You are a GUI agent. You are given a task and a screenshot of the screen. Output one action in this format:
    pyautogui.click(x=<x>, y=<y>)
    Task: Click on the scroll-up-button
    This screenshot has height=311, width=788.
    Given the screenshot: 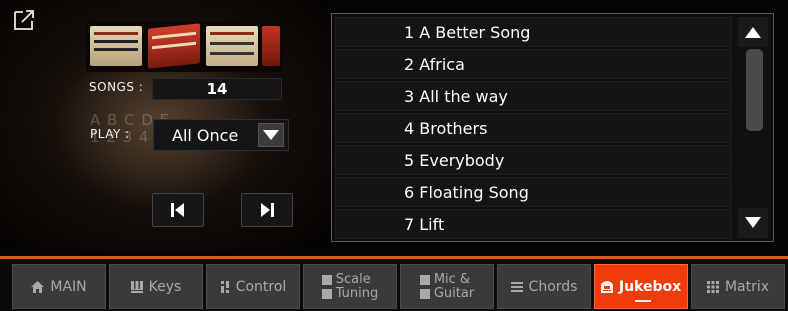 What is the action you would take?
    pyautogui.click(x=753, y=32)
    